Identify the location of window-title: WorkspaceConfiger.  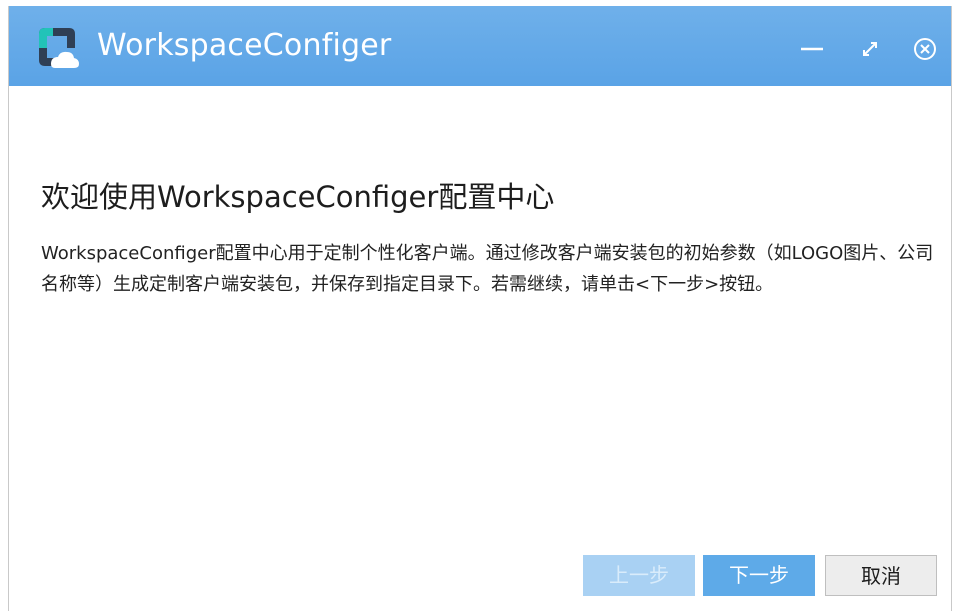
(244, 45).